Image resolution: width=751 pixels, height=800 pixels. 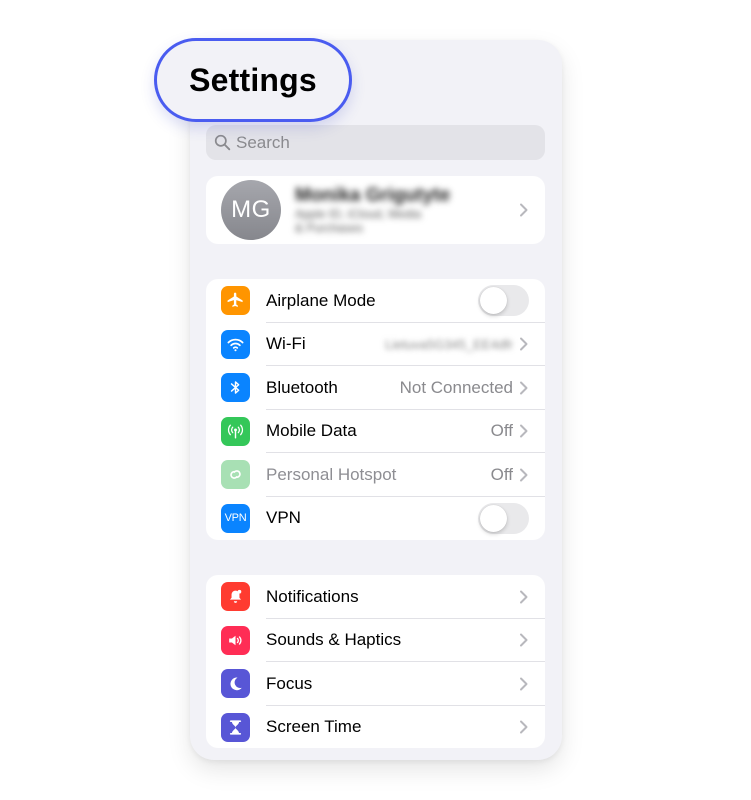 I want to click on row-label: Bluetooth, so click(x=302, y=387).